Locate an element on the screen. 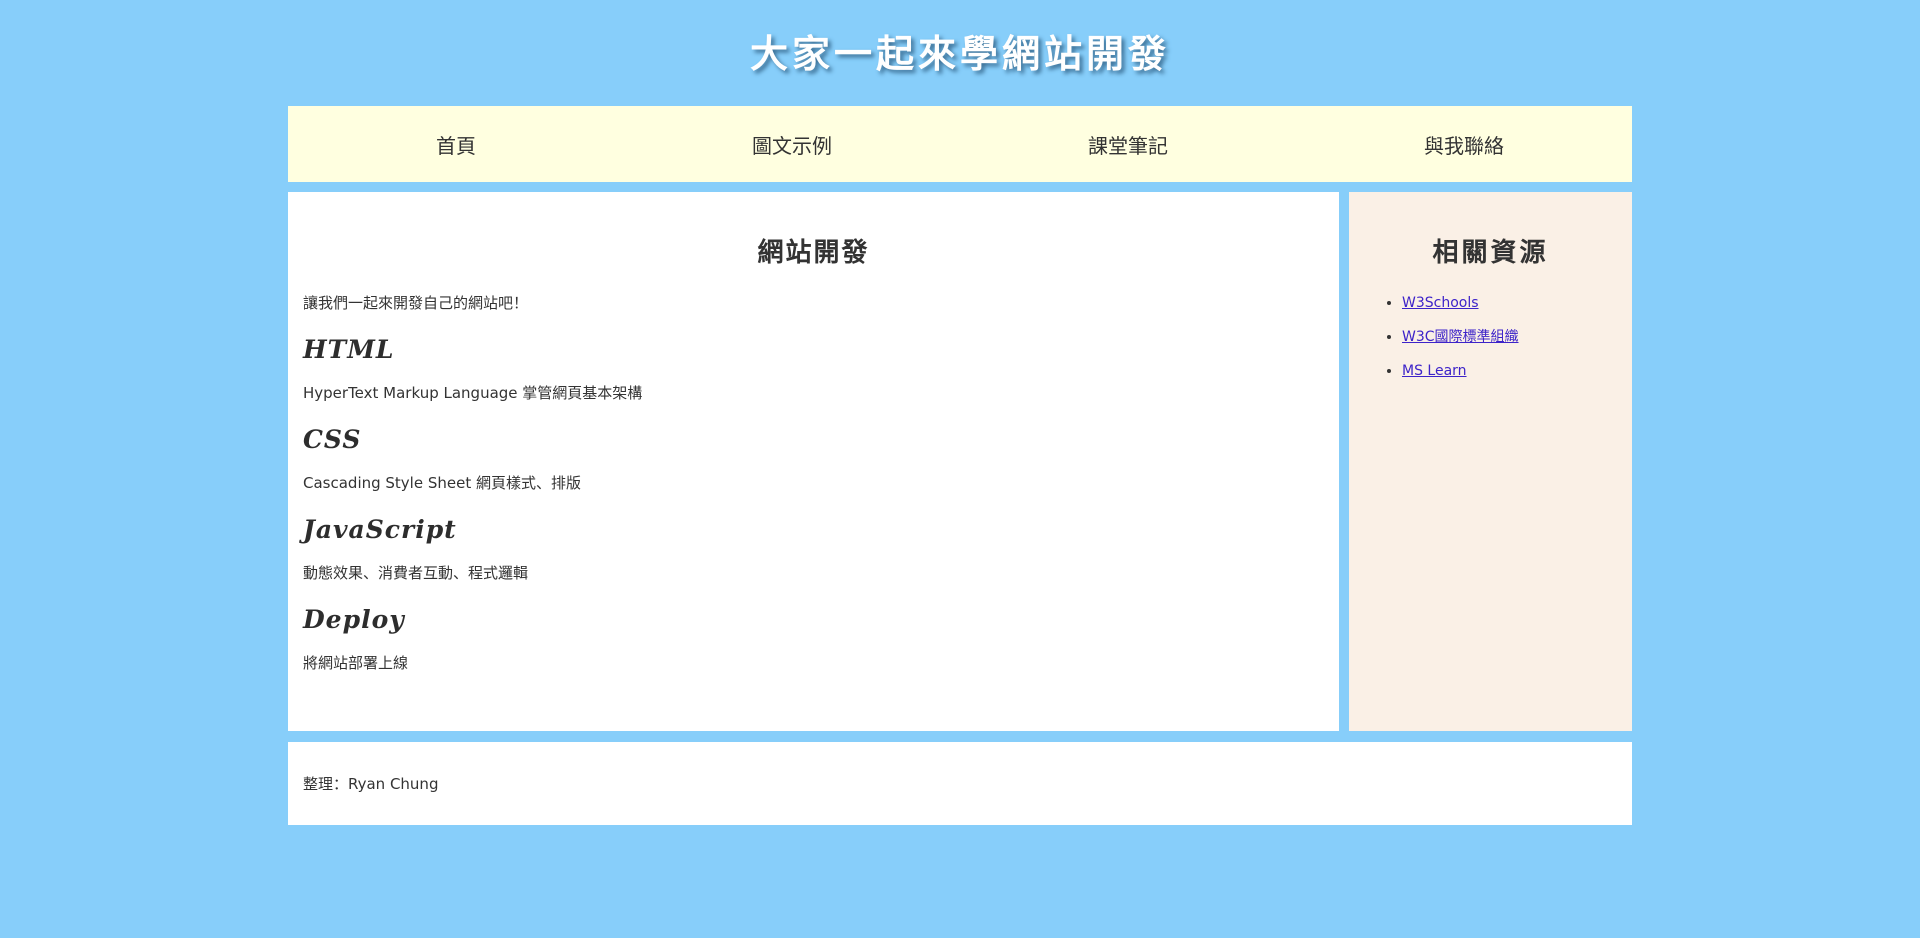  nav-item-home: 首頁 is located at coordinates (456, 144).